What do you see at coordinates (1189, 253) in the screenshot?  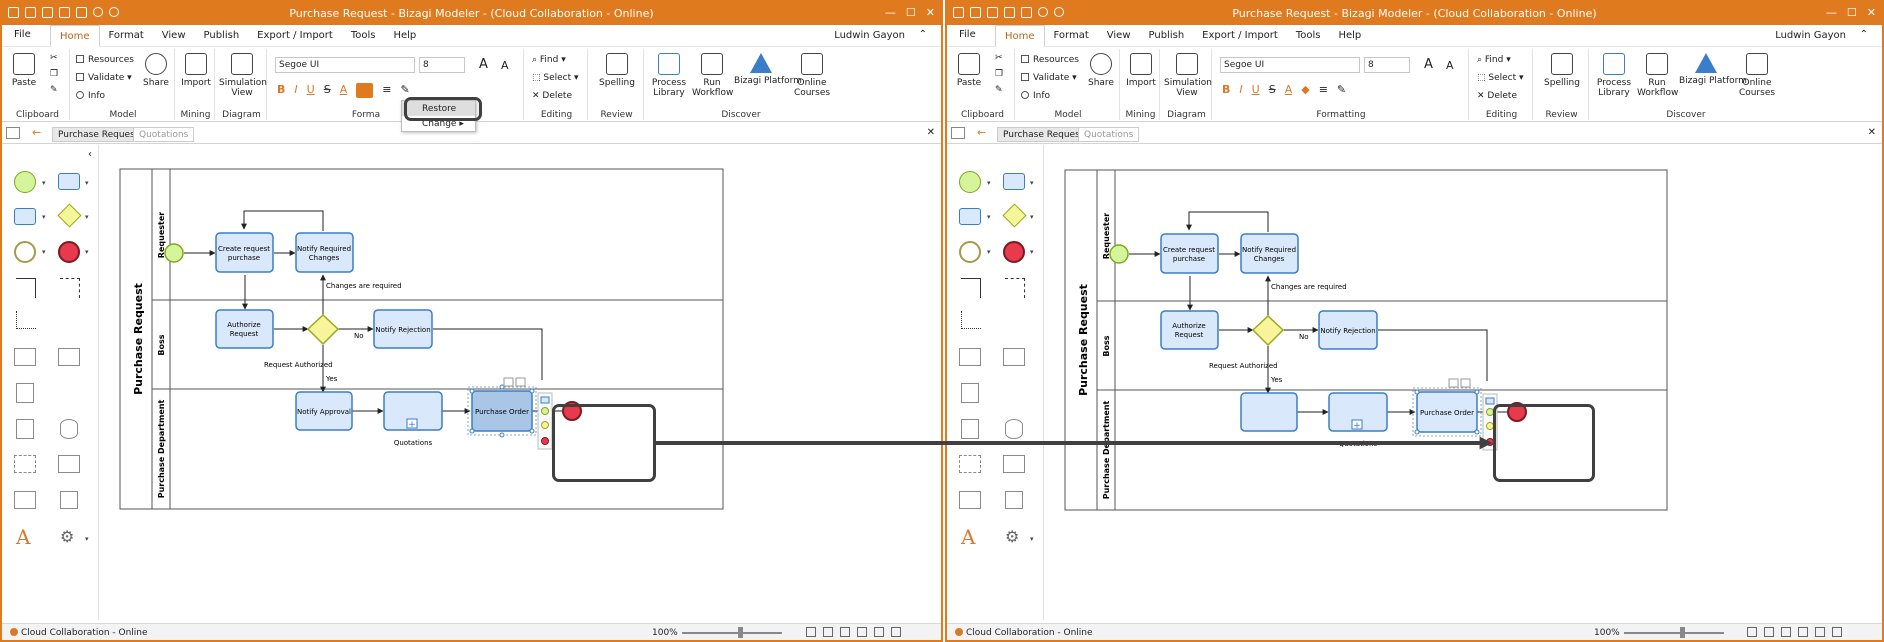 I see `task-create-request: Create request purchase` at bounding box center [1189, 253].